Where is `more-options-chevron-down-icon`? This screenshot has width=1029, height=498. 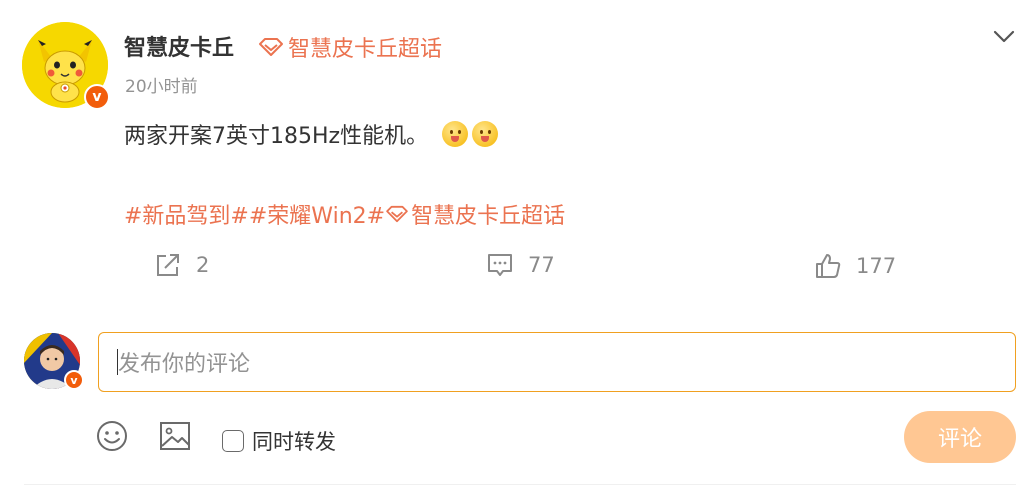
more-options-chevron-down-icon is located at coordinates (1004, 36).